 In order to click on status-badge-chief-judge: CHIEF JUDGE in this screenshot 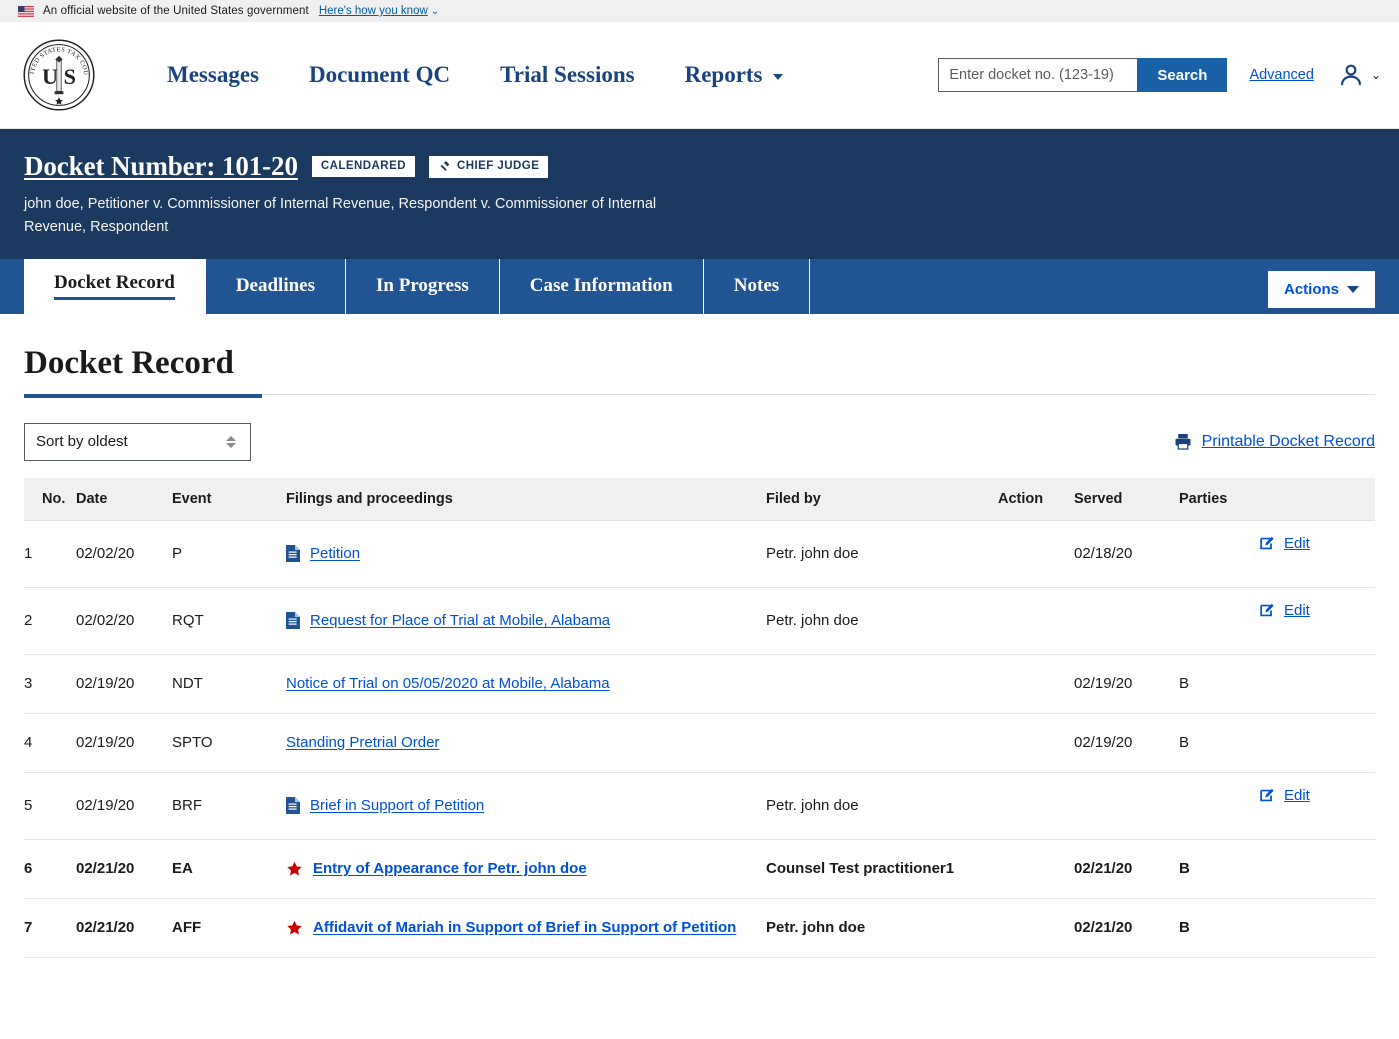, I will do `click(488, 166)`.